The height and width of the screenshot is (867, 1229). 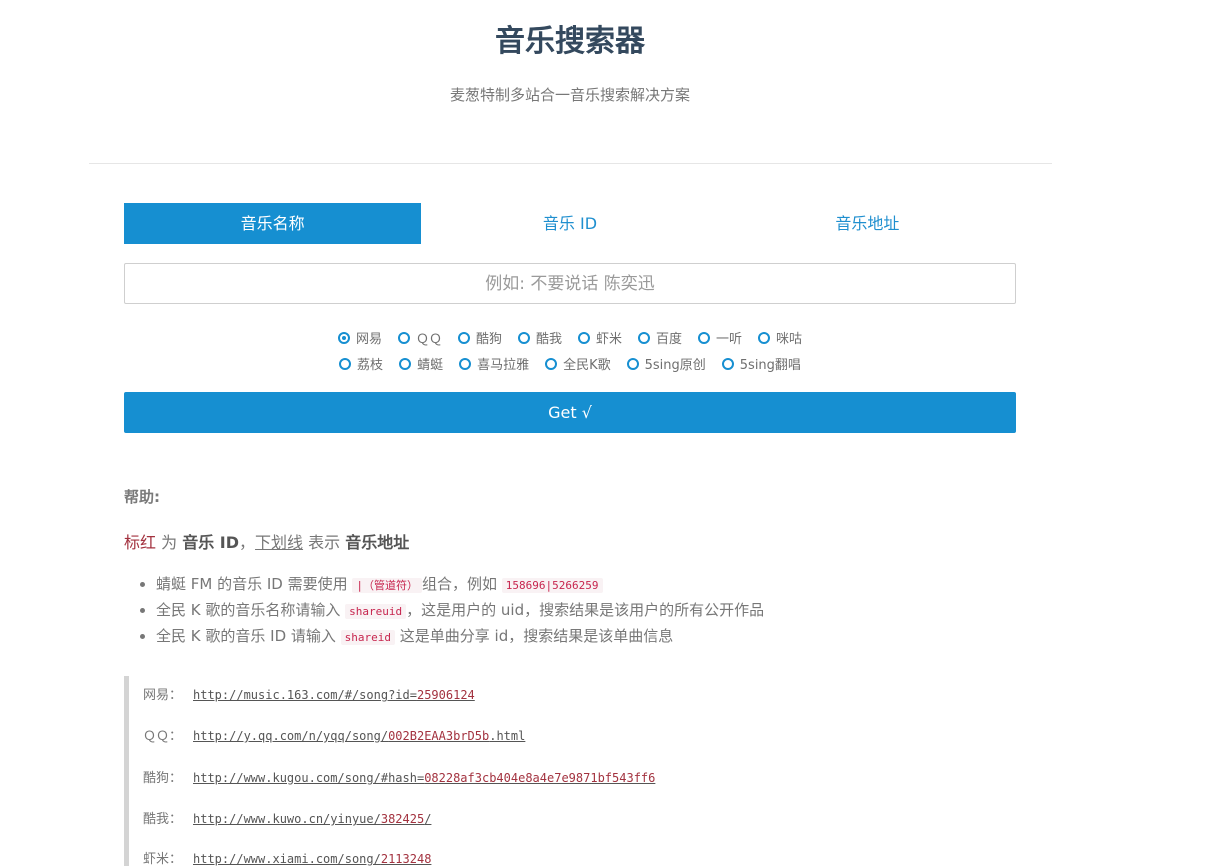 I want to click on url-base: http://y.qq.com/n/yqq/song/, so click(x=291, y=736).